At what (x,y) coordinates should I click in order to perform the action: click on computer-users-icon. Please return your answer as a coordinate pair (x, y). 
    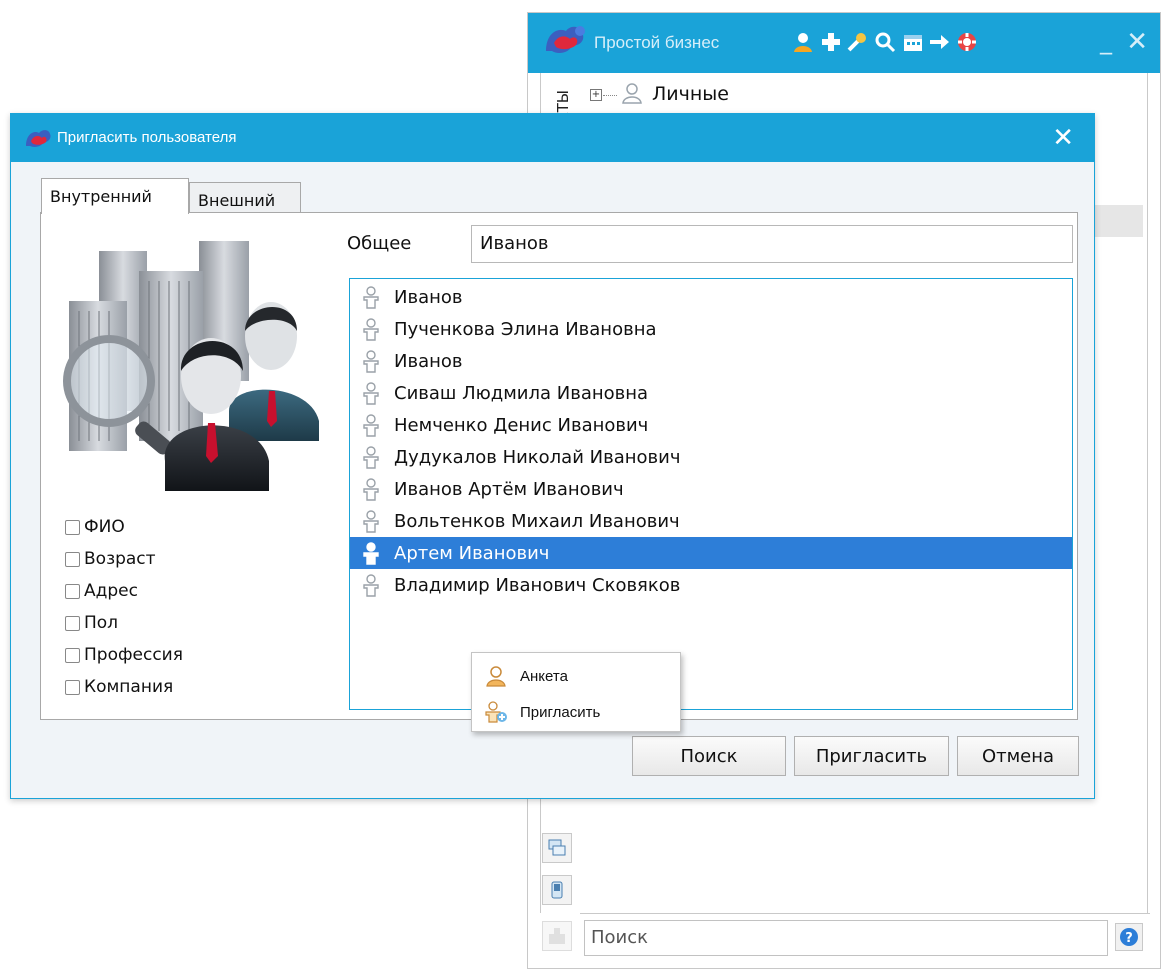
    Looking at the image, I should click on (557, 847).